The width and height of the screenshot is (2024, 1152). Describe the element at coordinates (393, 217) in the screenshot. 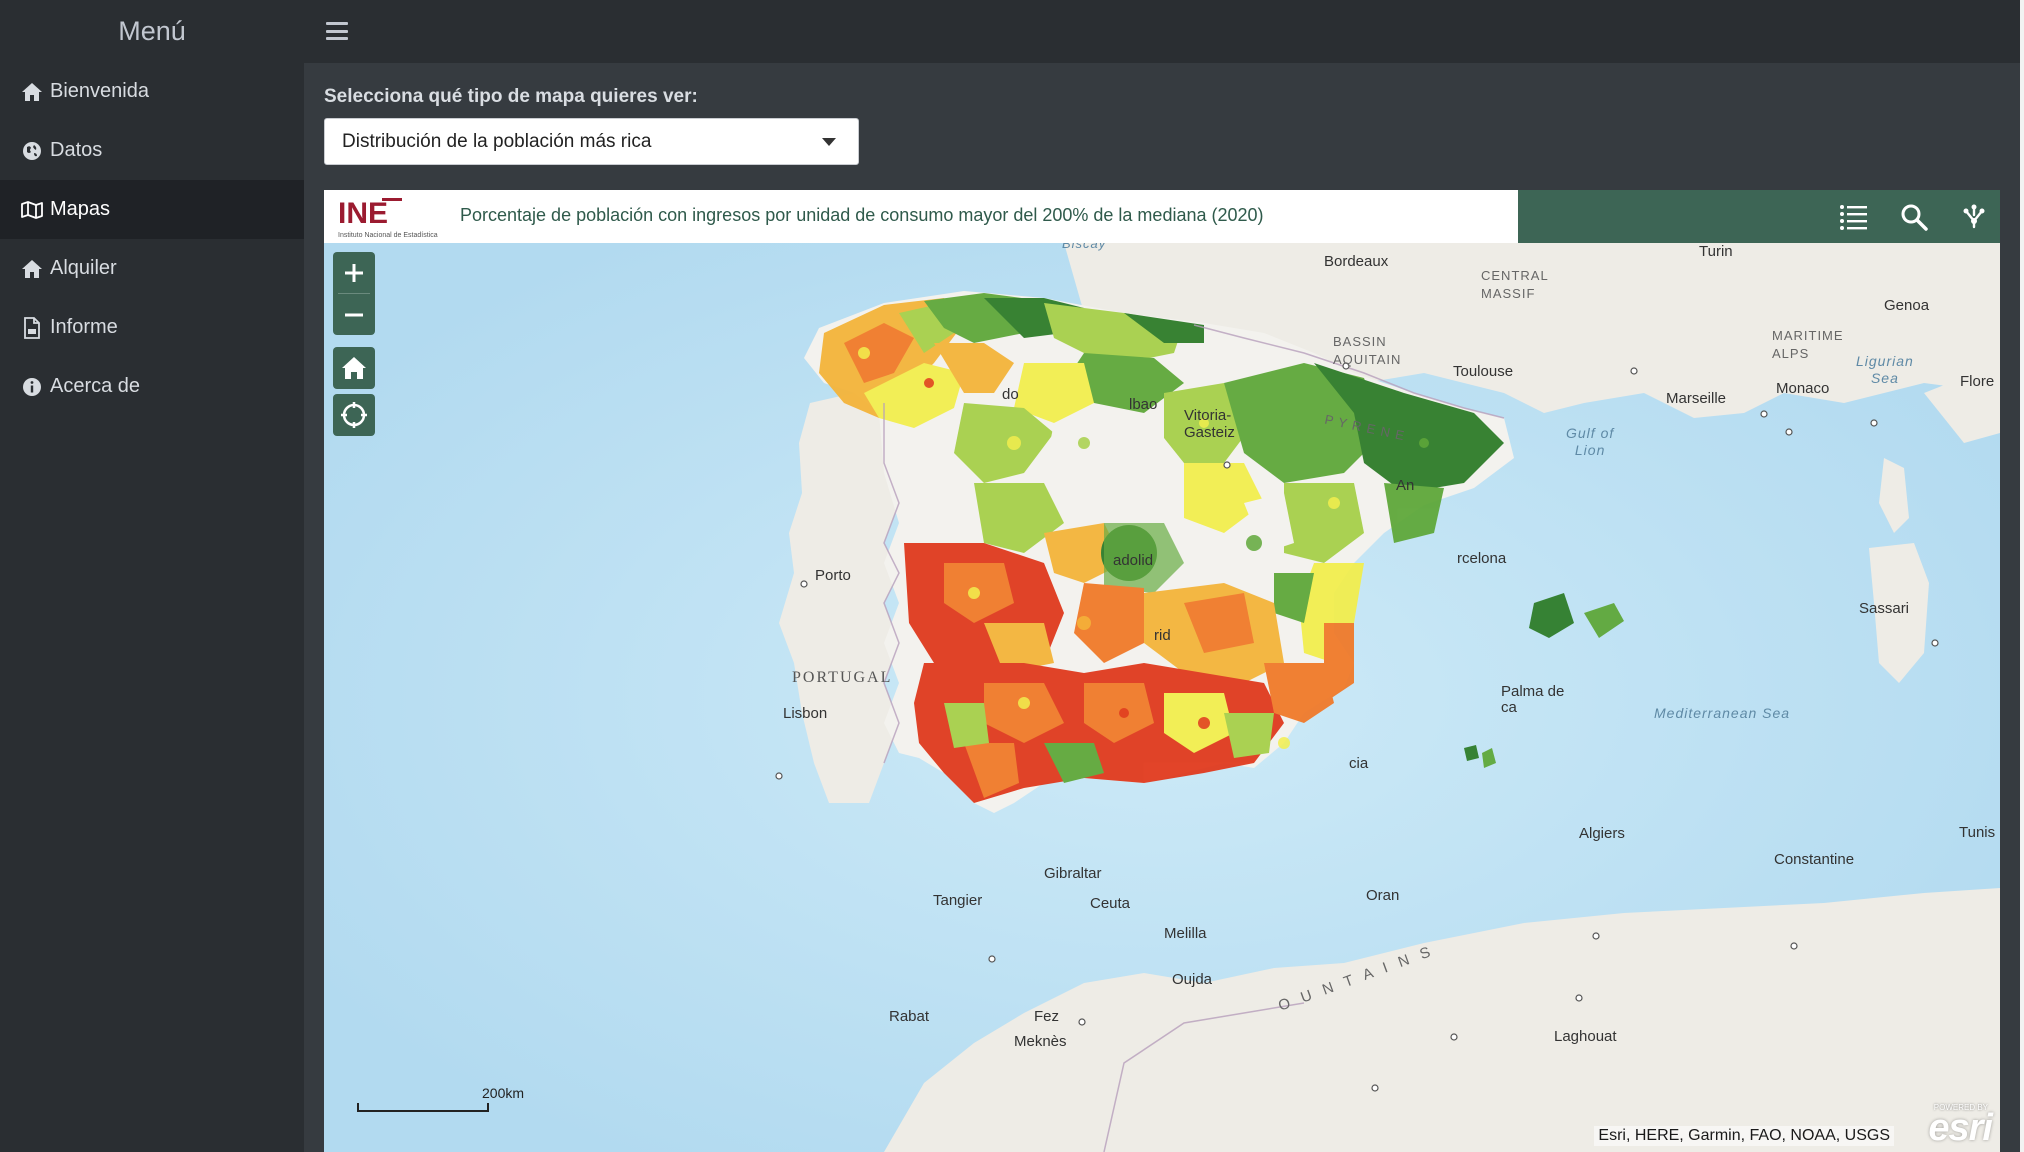

I see `ine-logo: INE Instituto Nacional de Estadística` at that location.